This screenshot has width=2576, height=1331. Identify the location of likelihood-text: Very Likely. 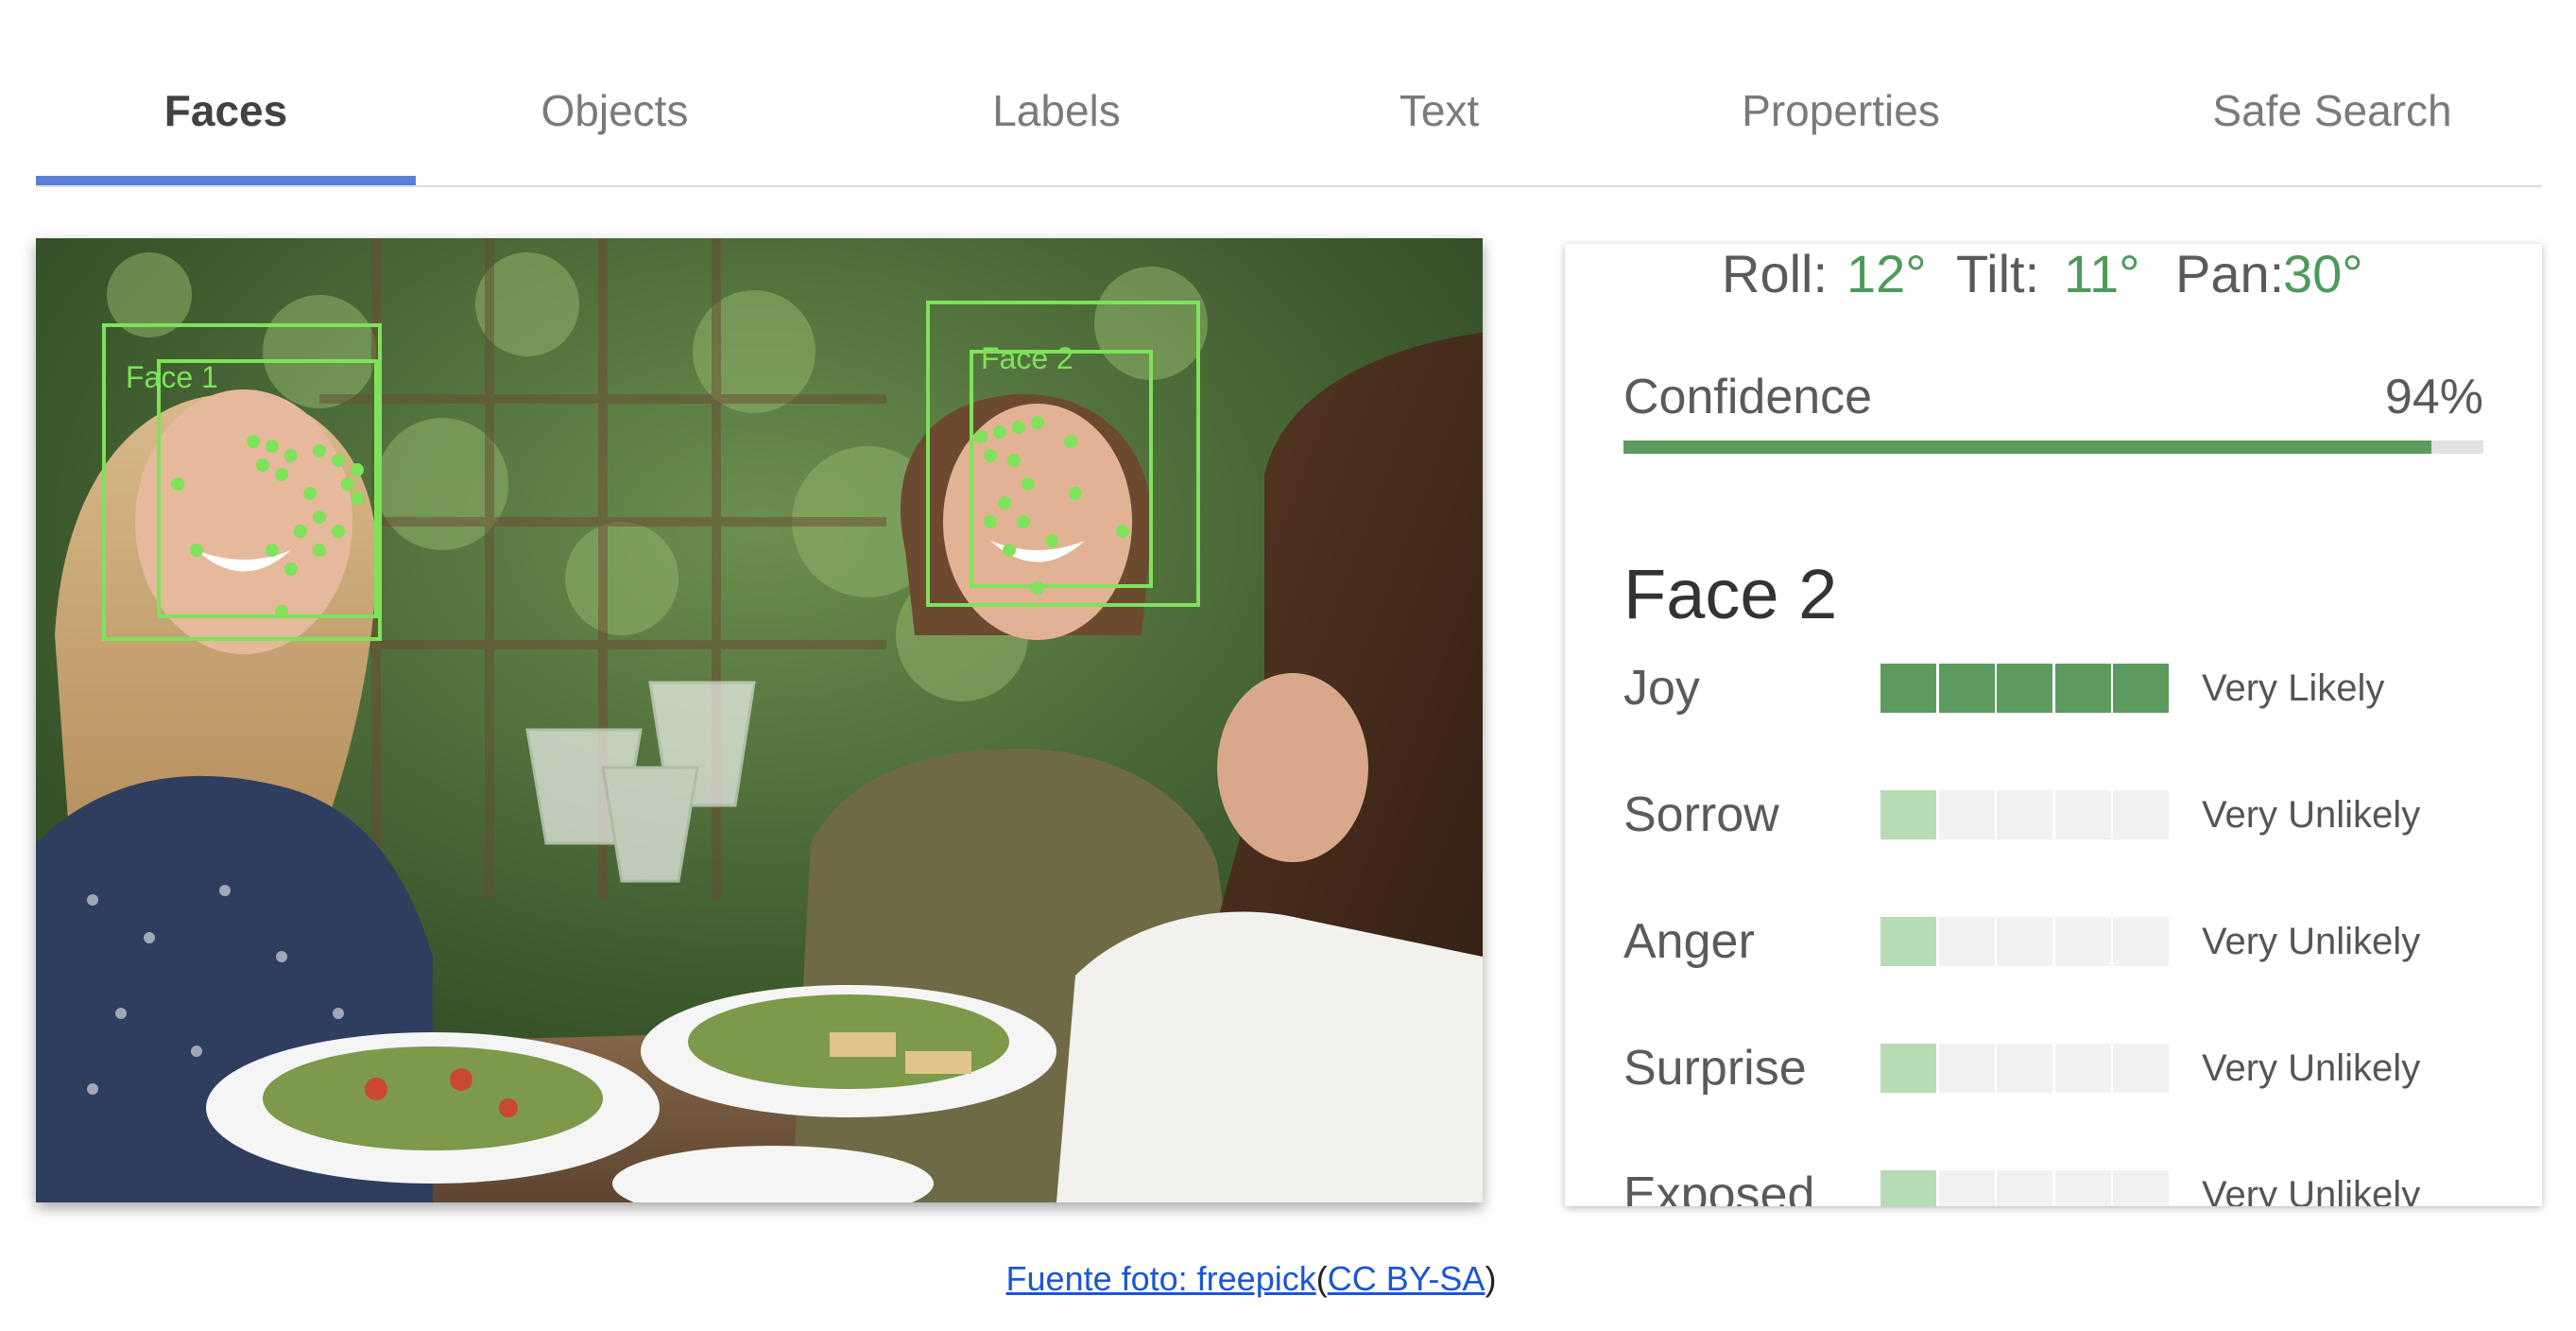
(2293, 688).